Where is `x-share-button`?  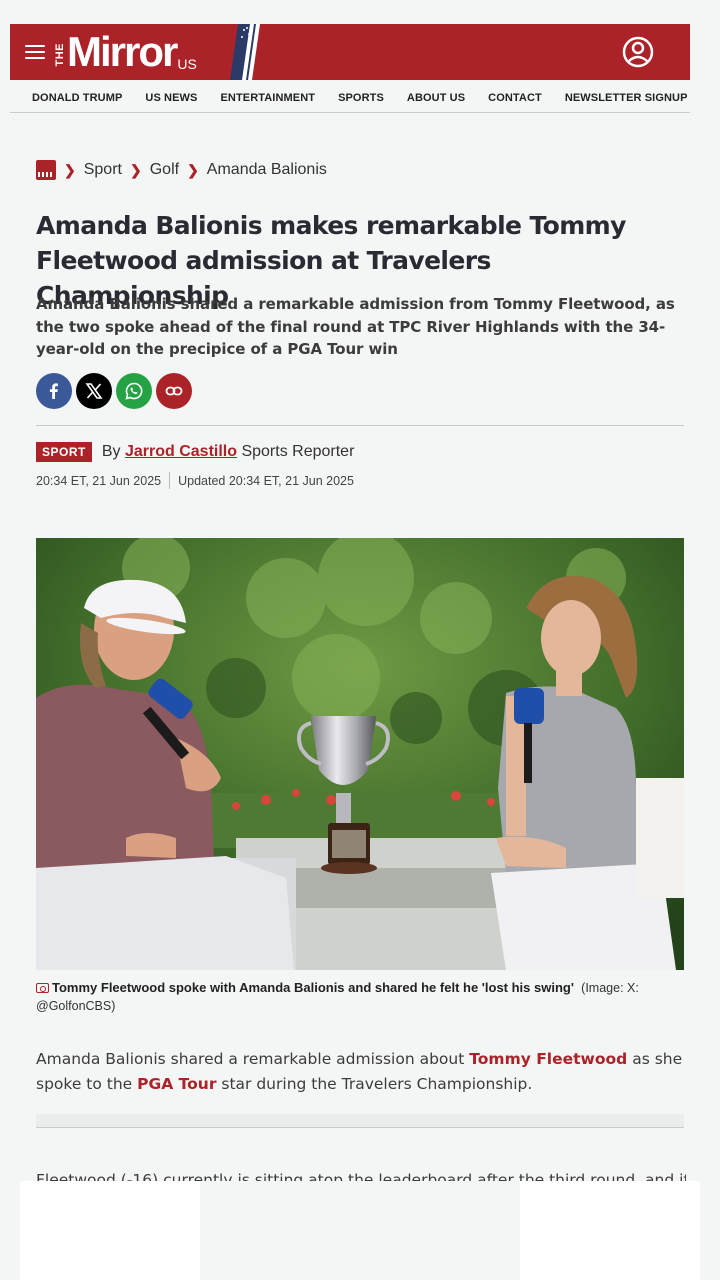
x-share-button is located at coordinates (94, 391).